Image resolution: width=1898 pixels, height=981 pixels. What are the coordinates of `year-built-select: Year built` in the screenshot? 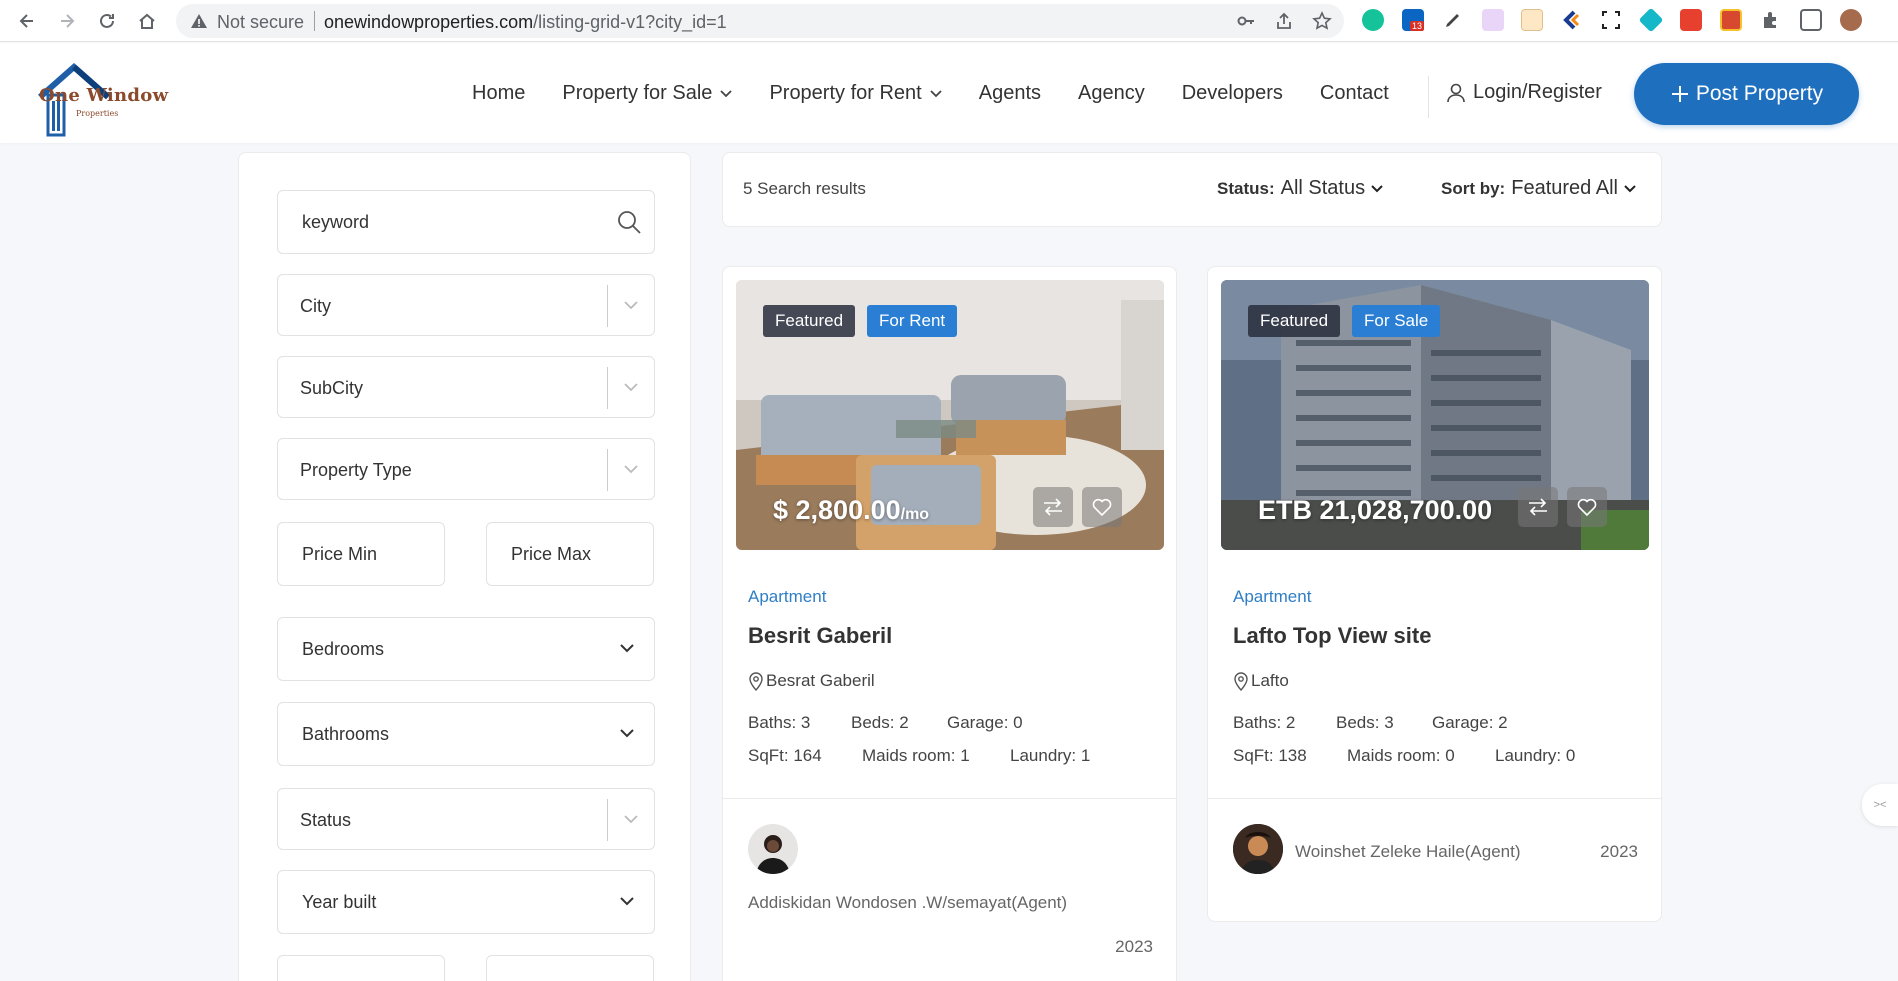 It's located at (466, 902).